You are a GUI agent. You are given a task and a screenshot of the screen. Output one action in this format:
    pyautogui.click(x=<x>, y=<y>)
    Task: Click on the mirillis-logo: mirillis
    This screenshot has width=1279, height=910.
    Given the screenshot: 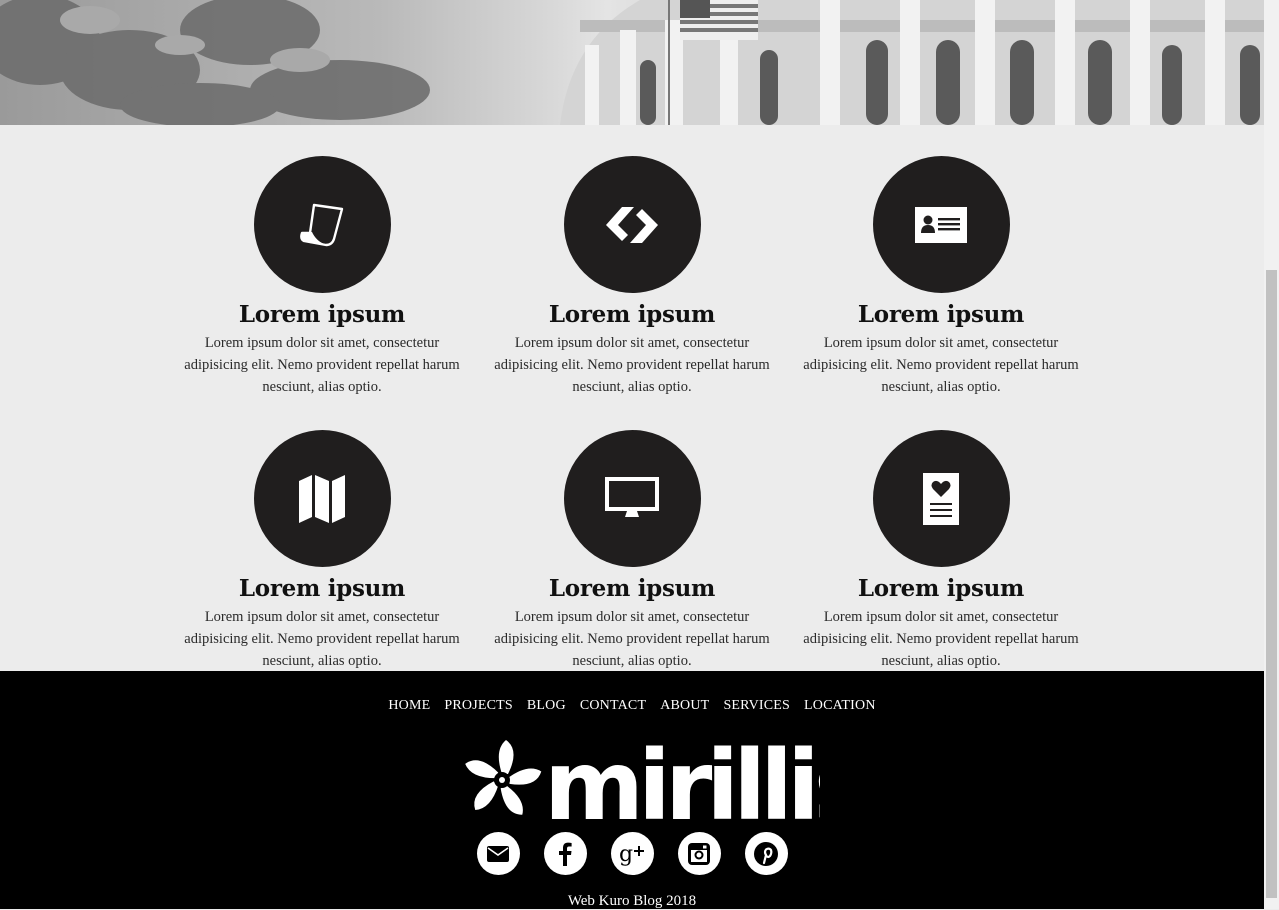 What is the action you would take?
    pyautogui.click(x=666, y=782)
    